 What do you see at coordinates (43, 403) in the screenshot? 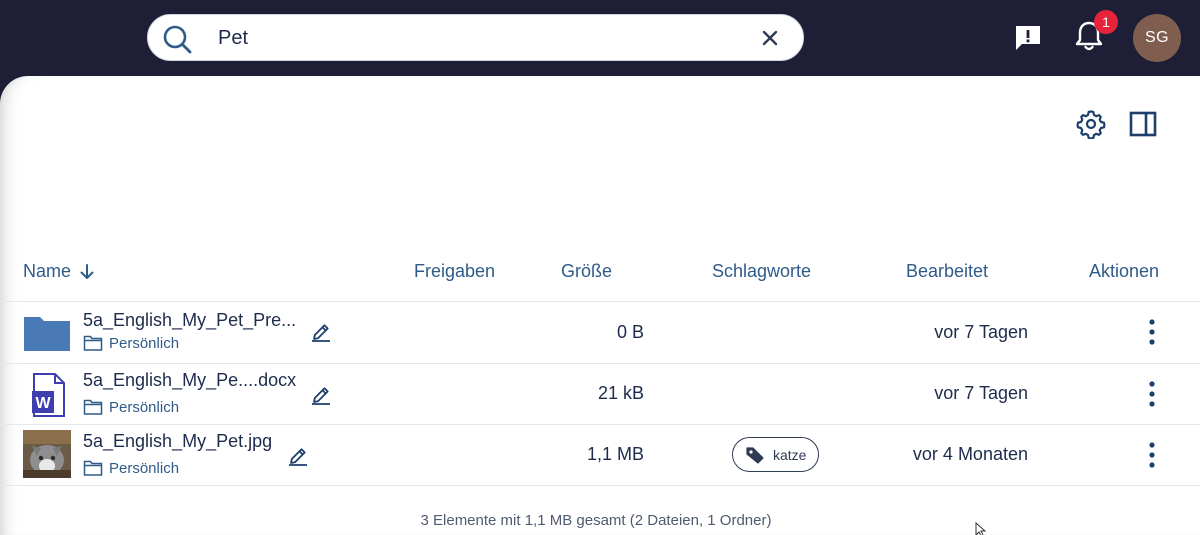
I see `svg-text: W` at bounding box center [43, 403].